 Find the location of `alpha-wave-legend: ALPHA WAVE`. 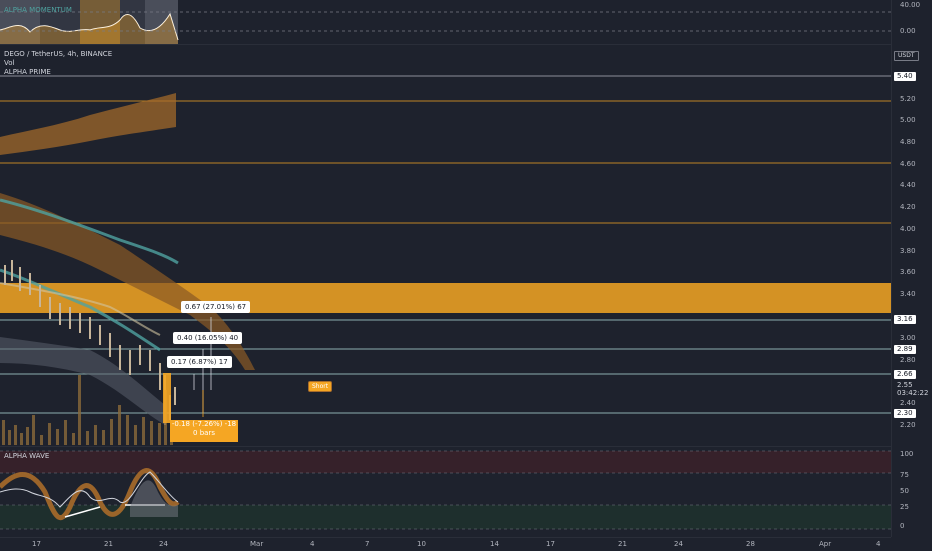

alpha-wave-legend: ALPHA WAVE is located at coordinates (26, 456).